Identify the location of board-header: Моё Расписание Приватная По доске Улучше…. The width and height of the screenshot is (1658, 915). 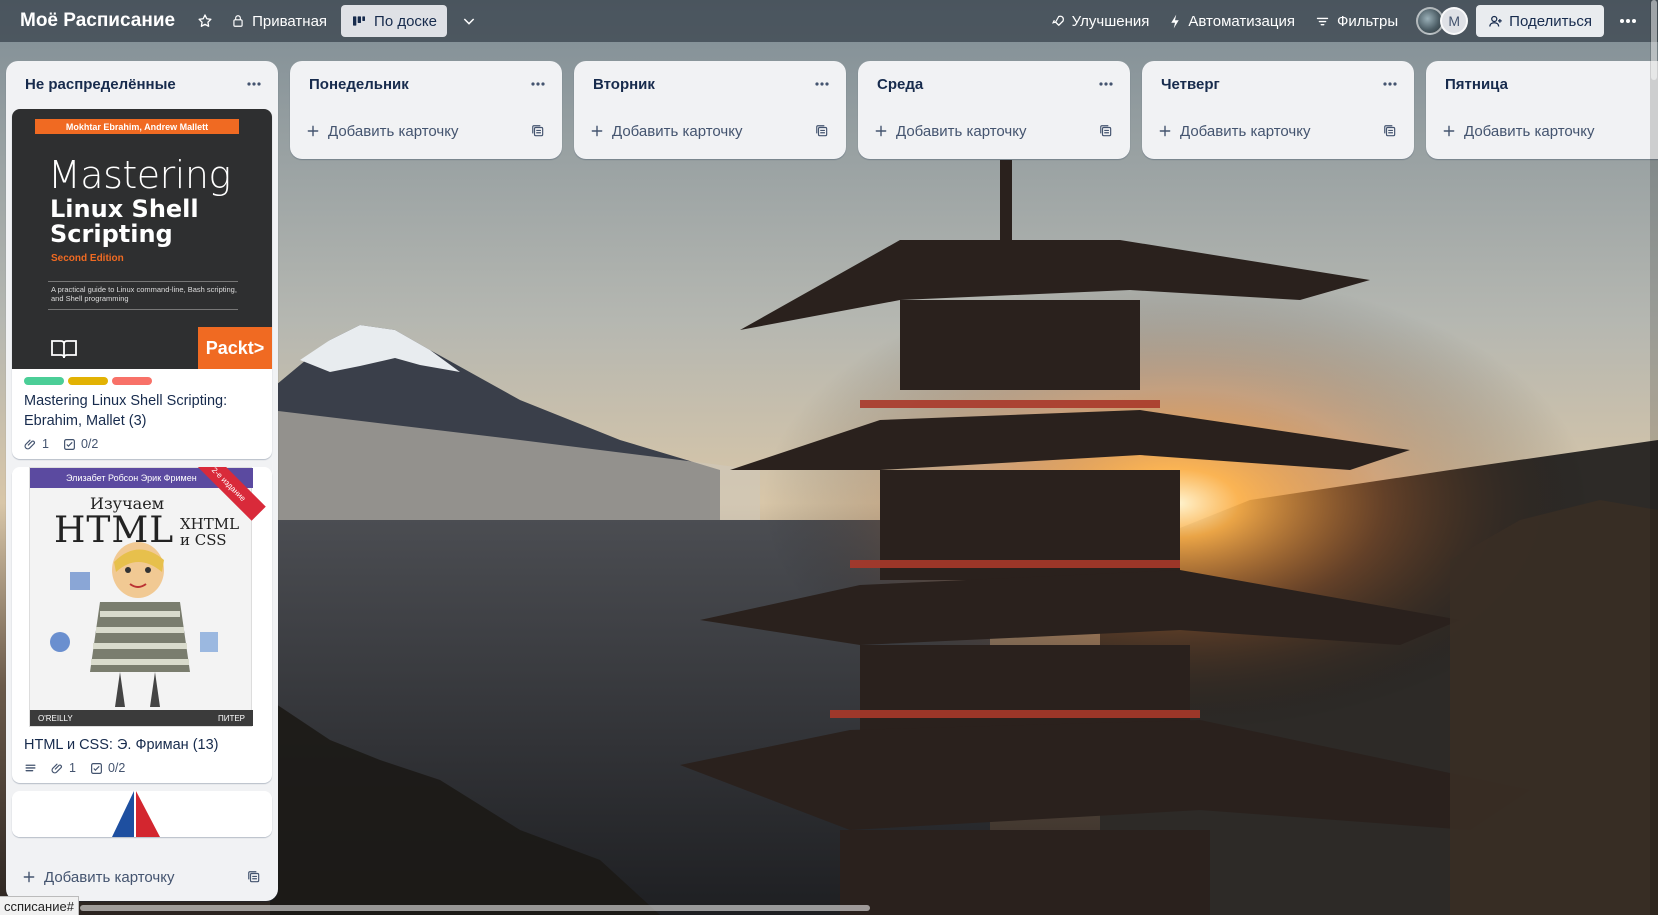
(829, 21).